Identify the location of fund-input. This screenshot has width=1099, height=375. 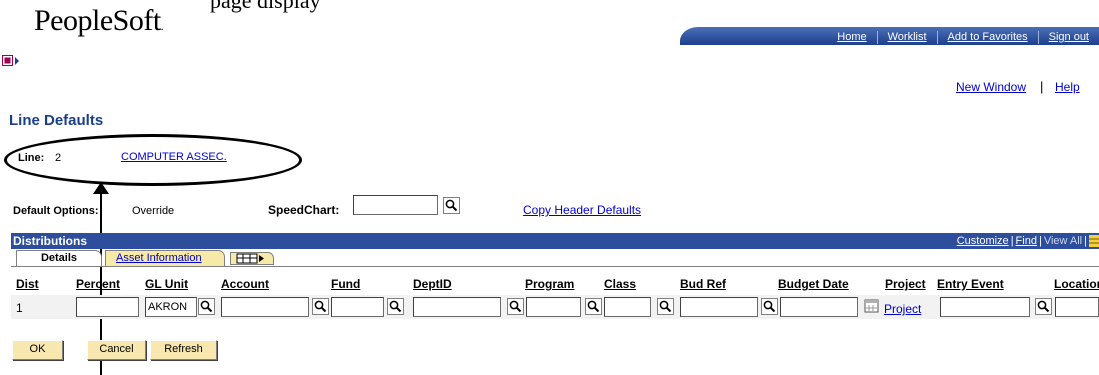
(357, 307).